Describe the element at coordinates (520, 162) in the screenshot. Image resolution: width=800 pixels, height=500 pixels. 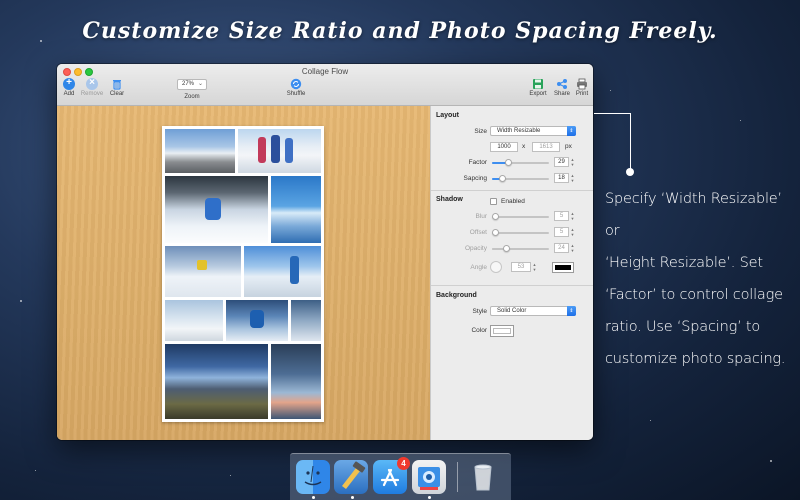
I see `factor-slider` at that location.